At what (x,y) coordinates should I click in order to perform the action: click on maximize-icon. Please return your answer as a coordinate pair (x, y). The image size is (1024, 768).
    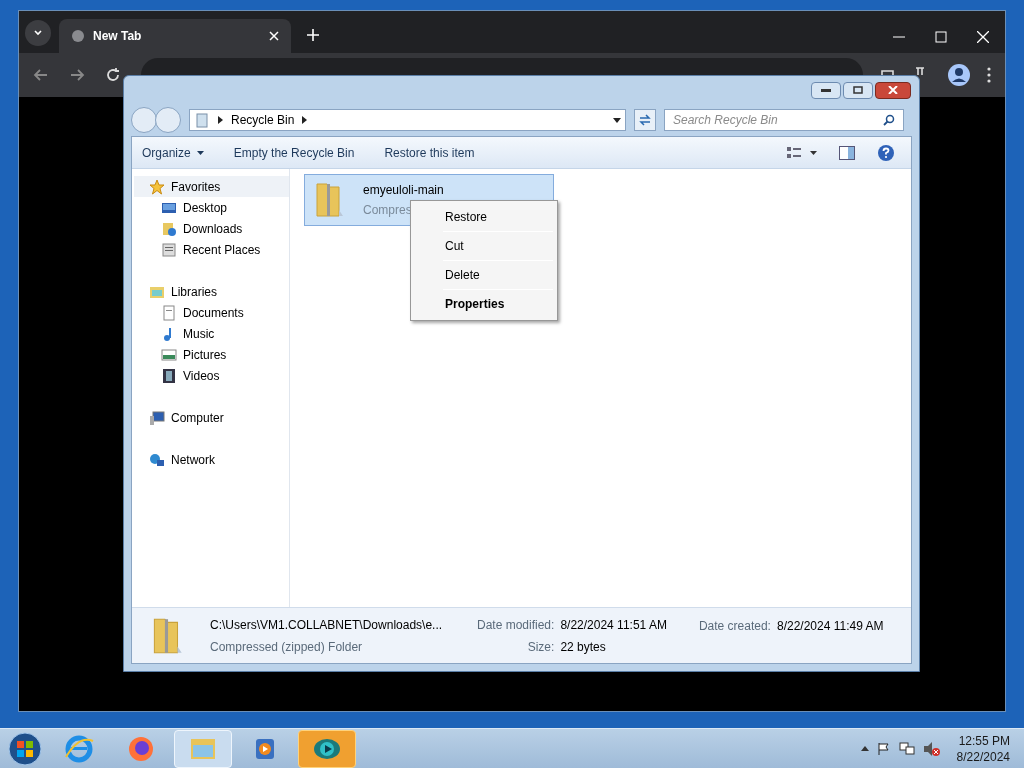
    Looking at the image, I should click on (941, 37).